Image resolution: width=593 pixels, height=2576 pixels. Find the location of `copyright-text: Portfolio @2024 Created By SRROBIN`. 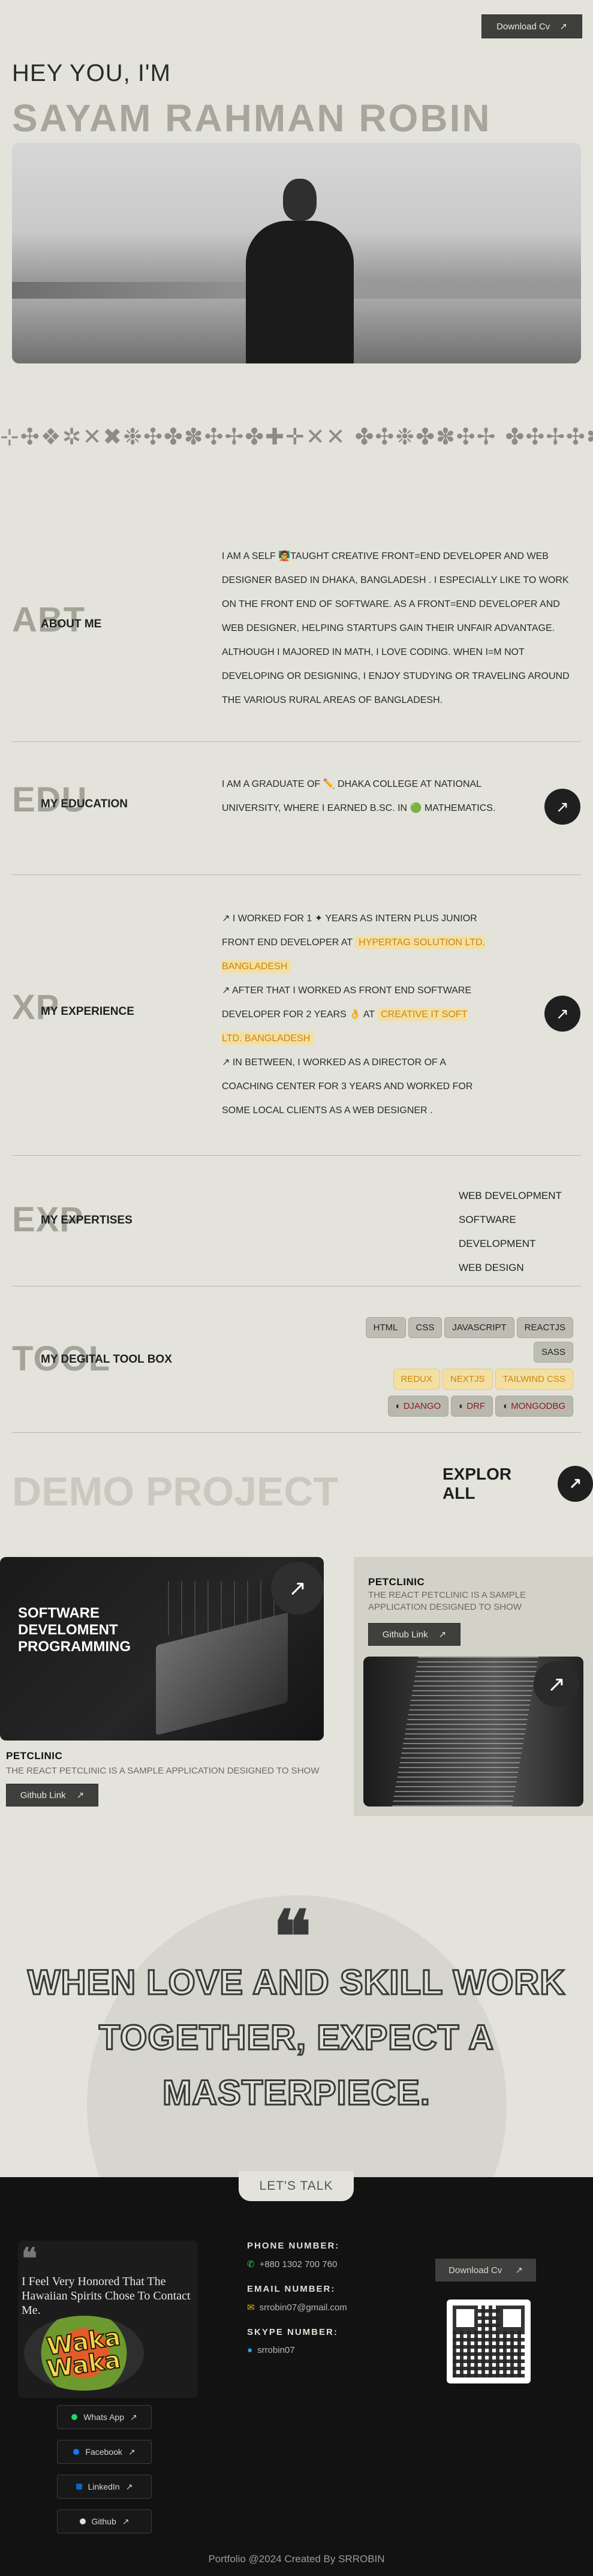

copyright-text: Portfolio @2024 Created By SRROBIN is located at coordinates (296, 2559).